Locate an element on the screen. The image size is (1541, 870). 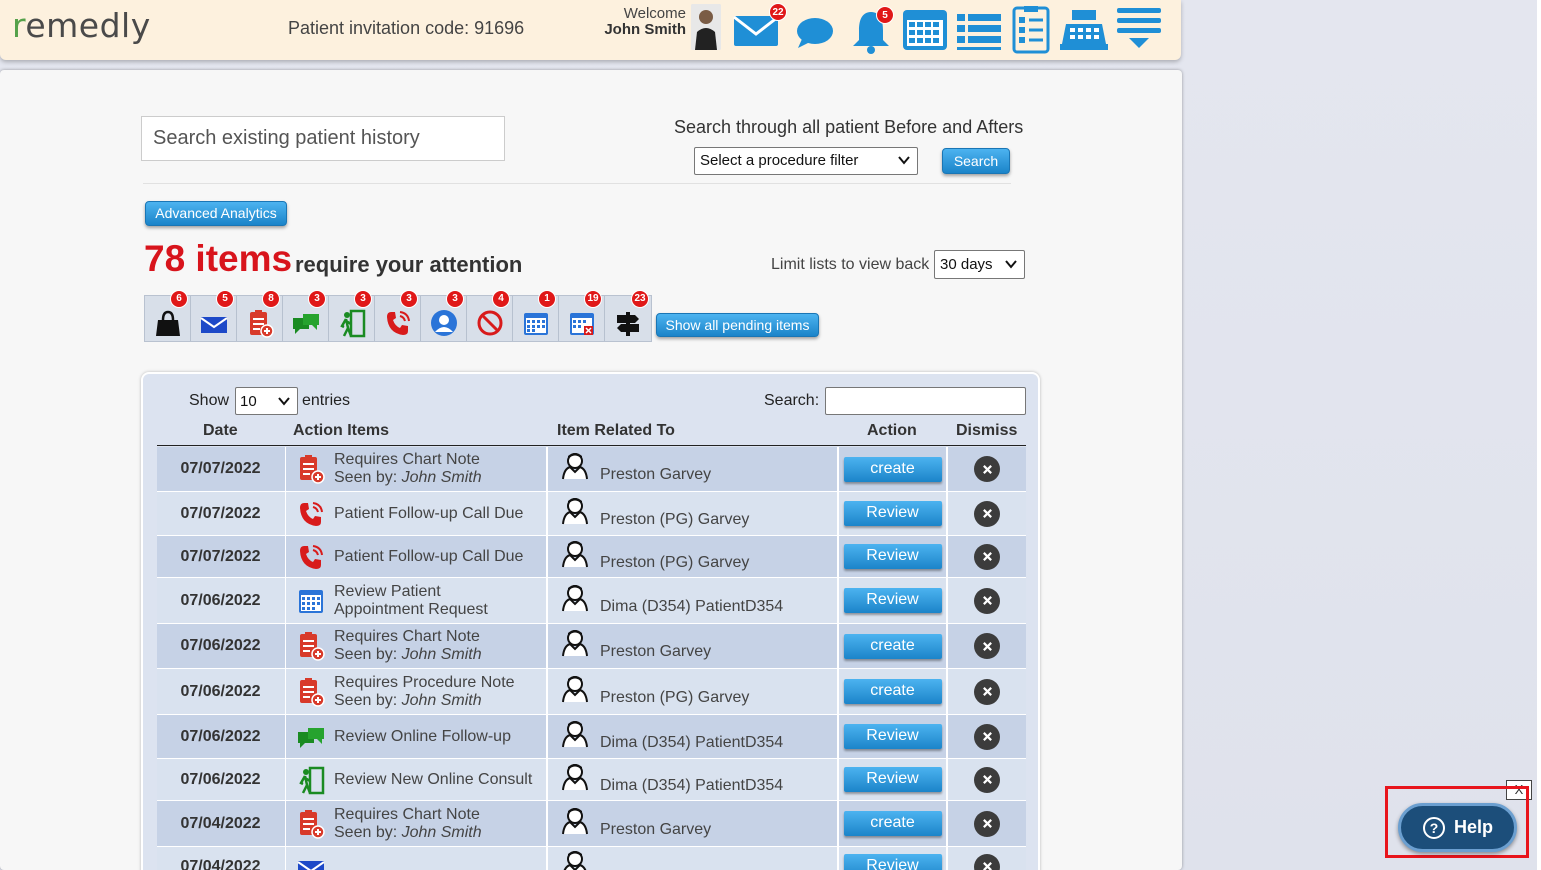
column-header-date: Date is located at coordinates (220, 431).